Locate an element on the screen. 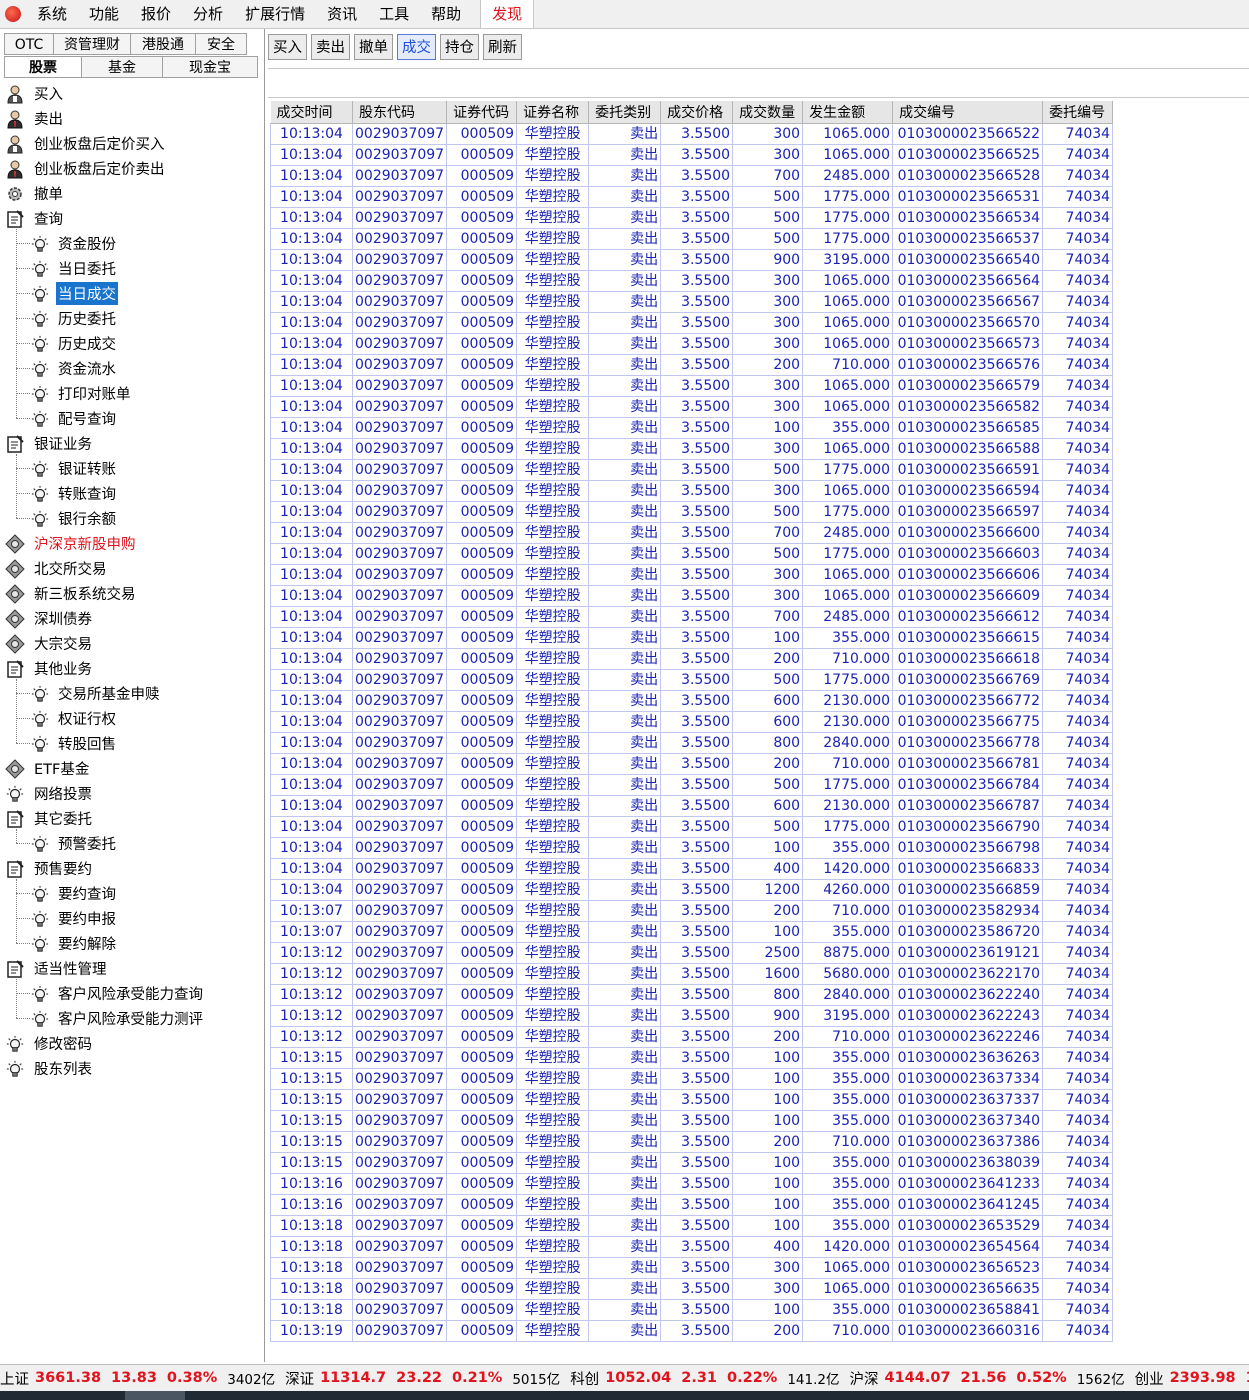  tree-item-13: 配号查询 is located at coordinates (74, 418).